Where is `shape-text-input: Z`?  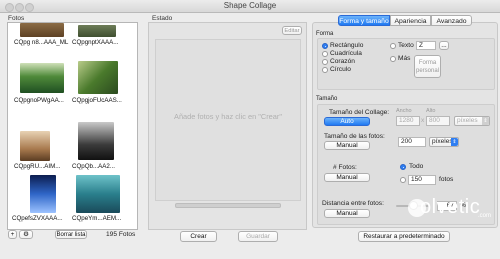 shape-text-input: Z is located at coordinates (426, 45).